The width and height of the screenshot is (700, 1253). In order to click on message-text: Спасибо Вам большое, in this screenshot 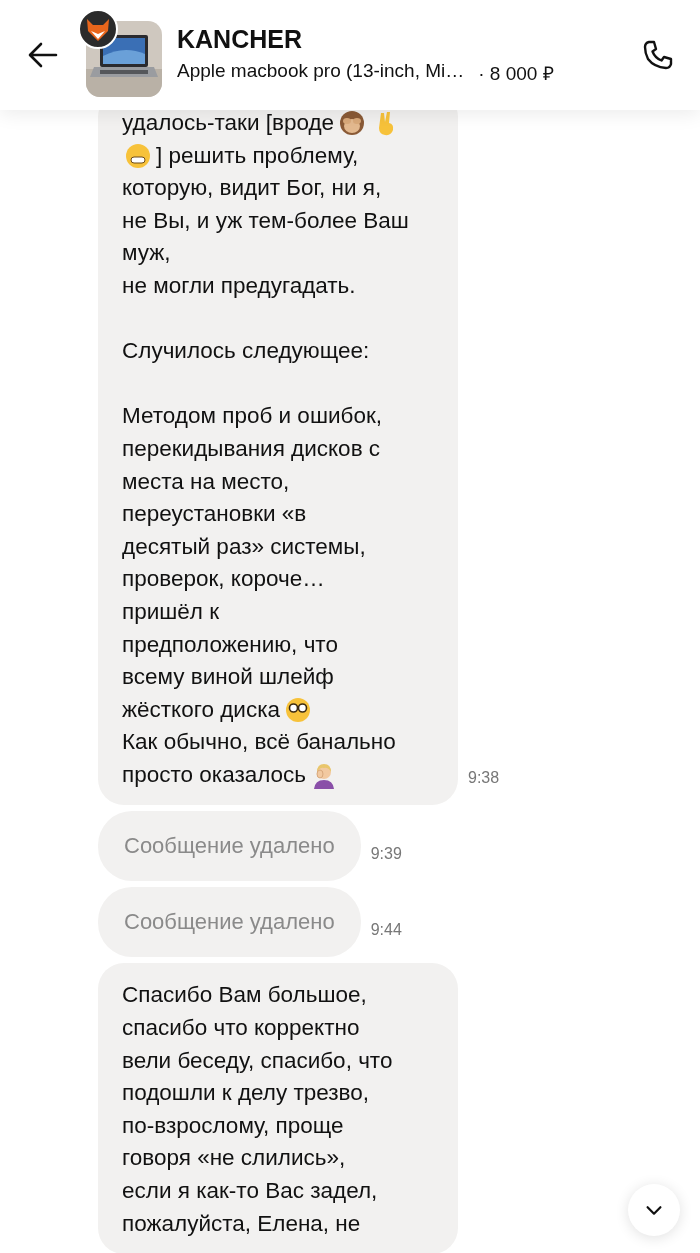, I will do `click(244, 995)`.